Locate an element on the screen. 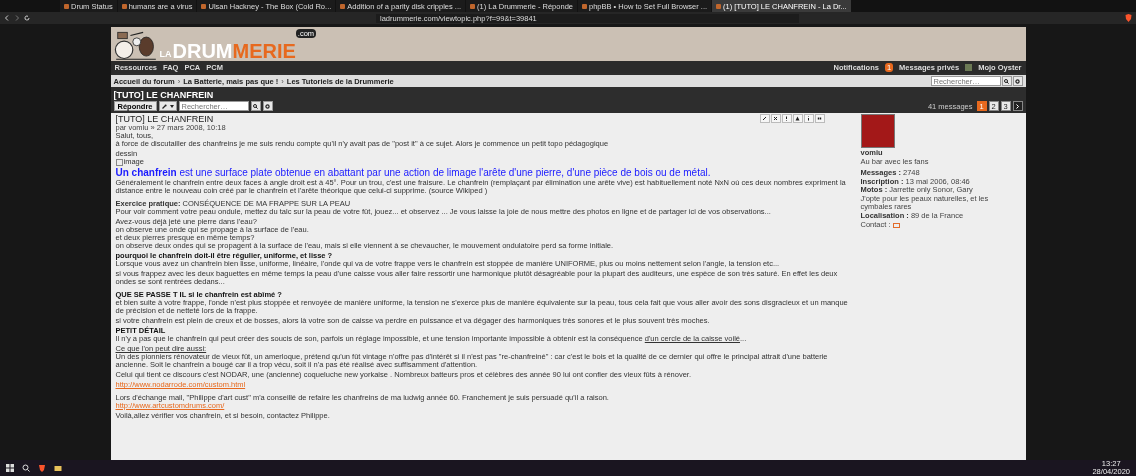 The image size is (1136, 476). pencil-button is located at coordinates (764, 118).